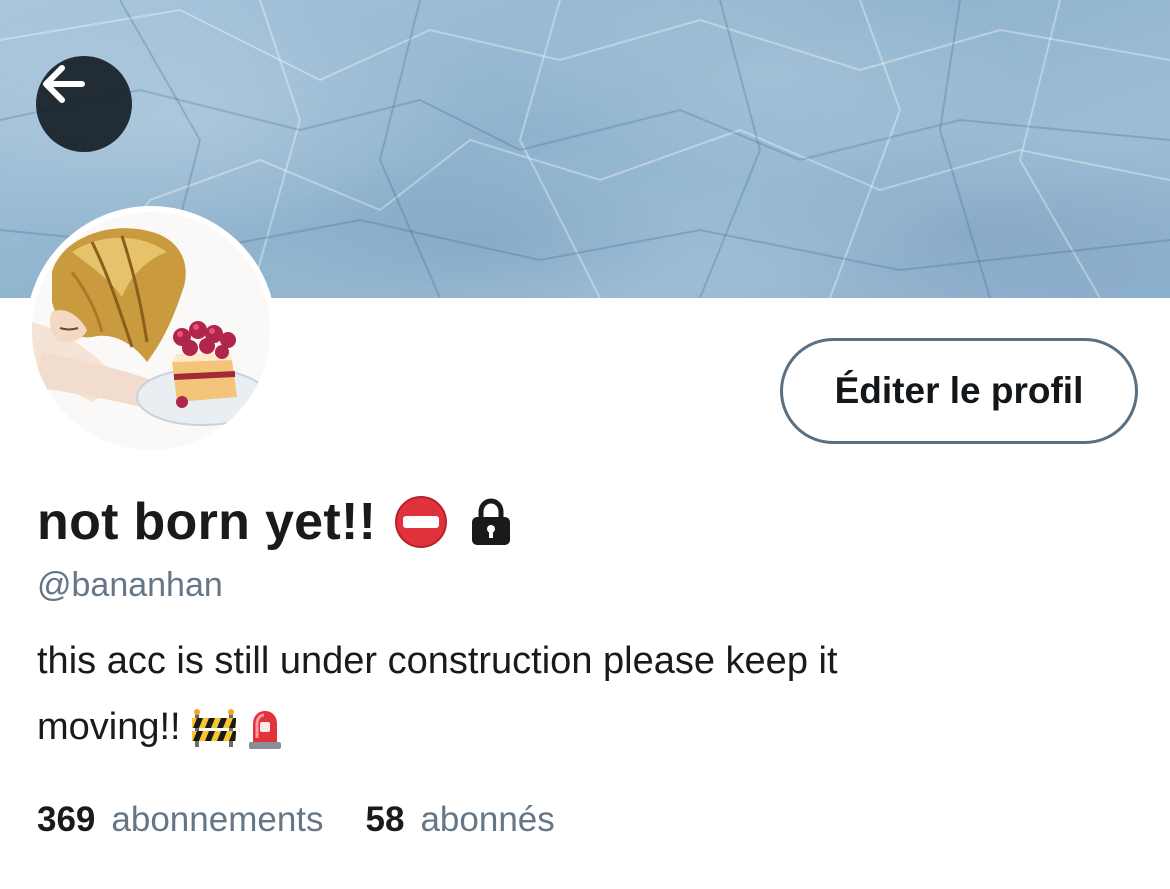  I want to click on avatar-frame, so click(151, 331).